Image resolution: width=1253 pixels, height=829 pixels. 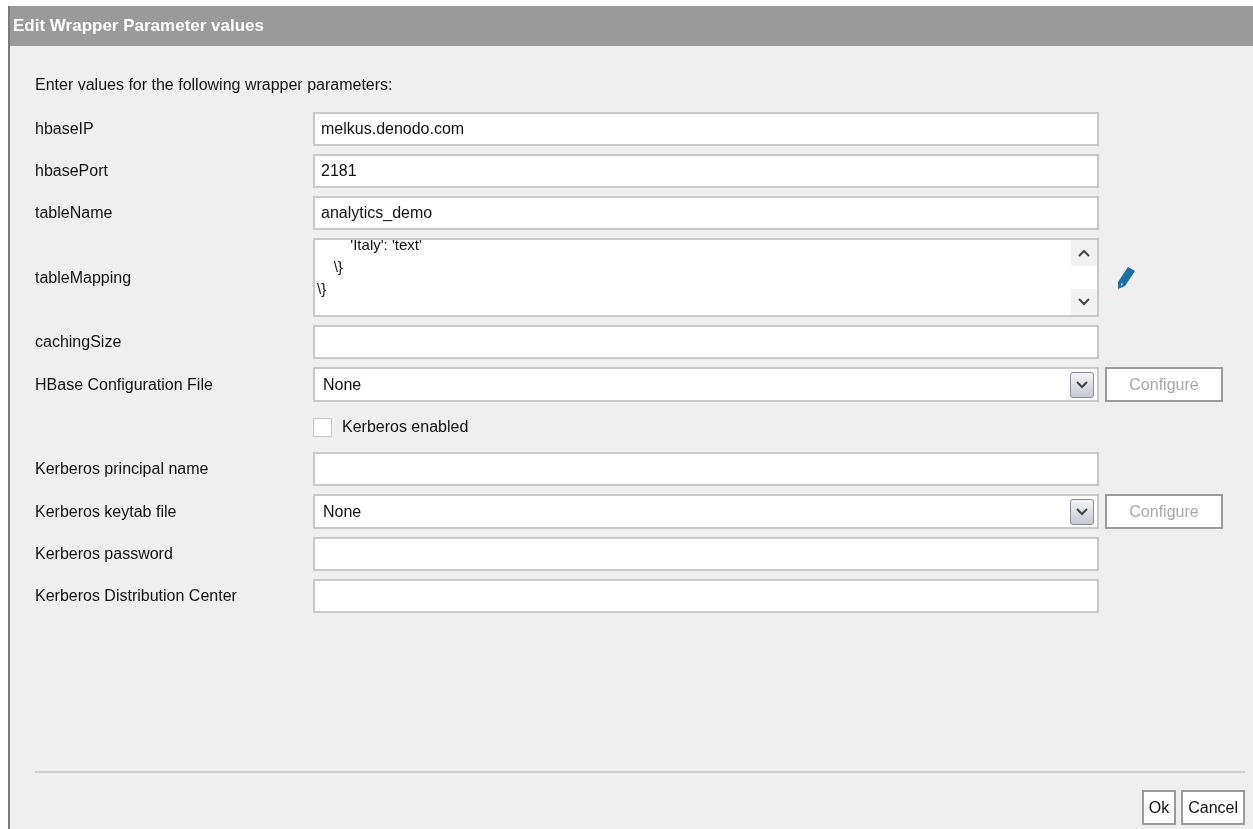 I want to click on field-label: Kerberos password, so click(x=104, y=554).